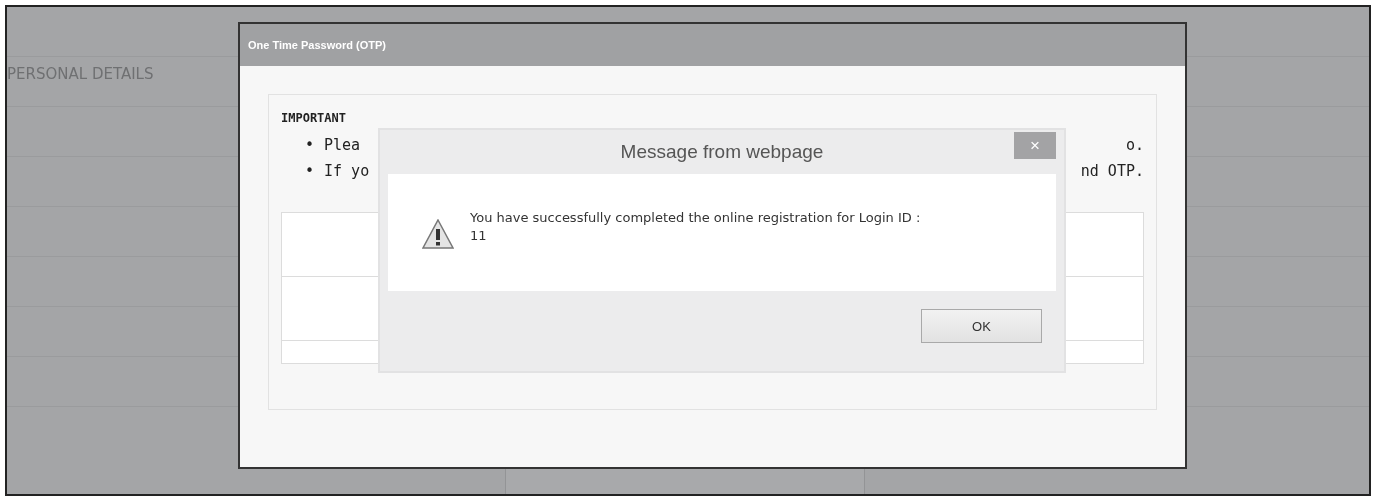 This screenshot has height=500, width=1381. I want to click on warning-icon, so click(438, 234).